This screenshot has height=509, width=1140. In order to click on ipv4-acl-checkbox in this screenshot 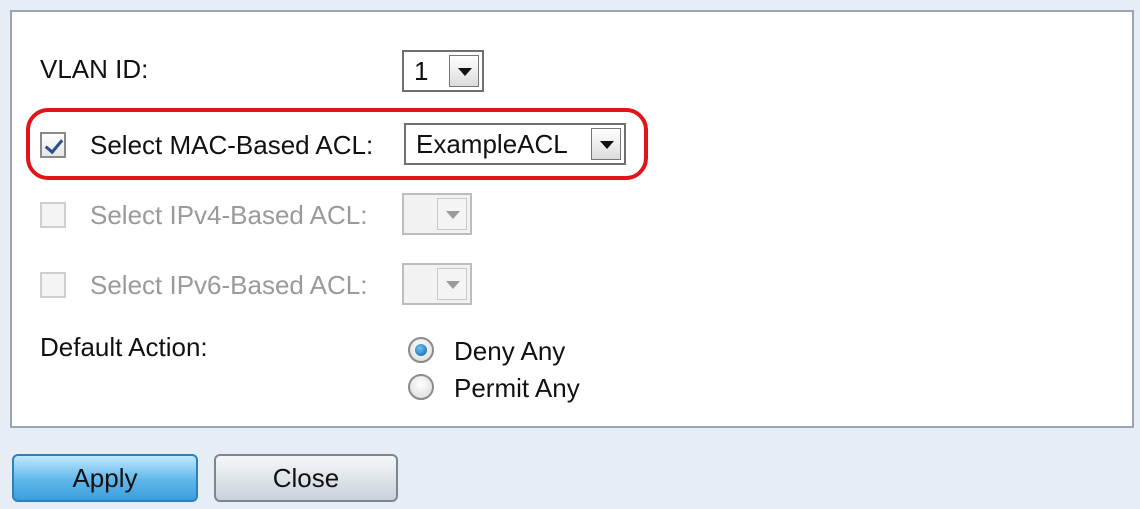, I will do `click(53, 215)`.